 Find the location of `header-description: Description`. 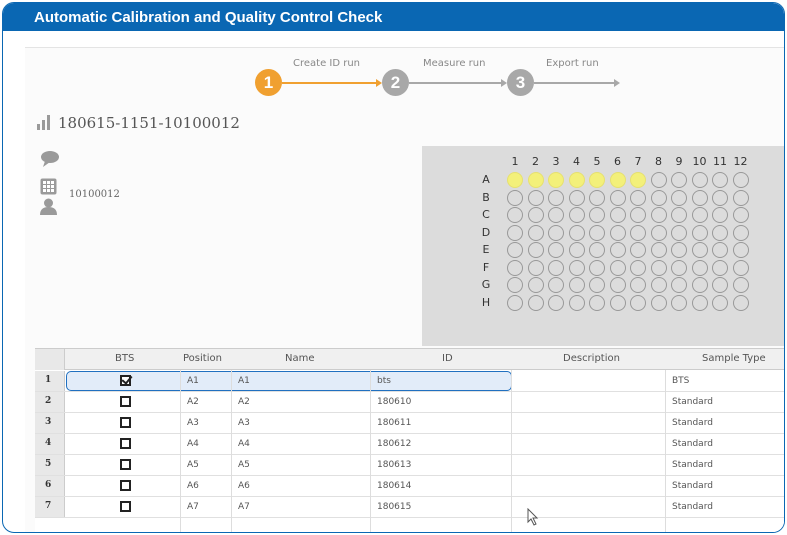

header-description: Description is located at coordinates (591, 358).